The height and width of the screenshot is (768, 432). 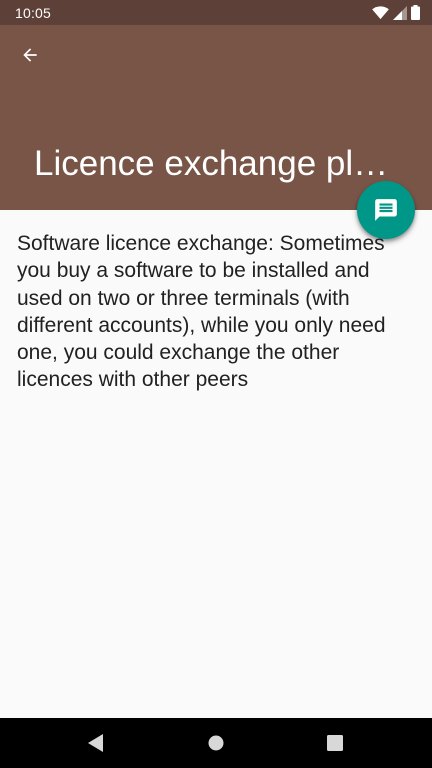 I want to click on status-icons, so click(x=396, y=12).